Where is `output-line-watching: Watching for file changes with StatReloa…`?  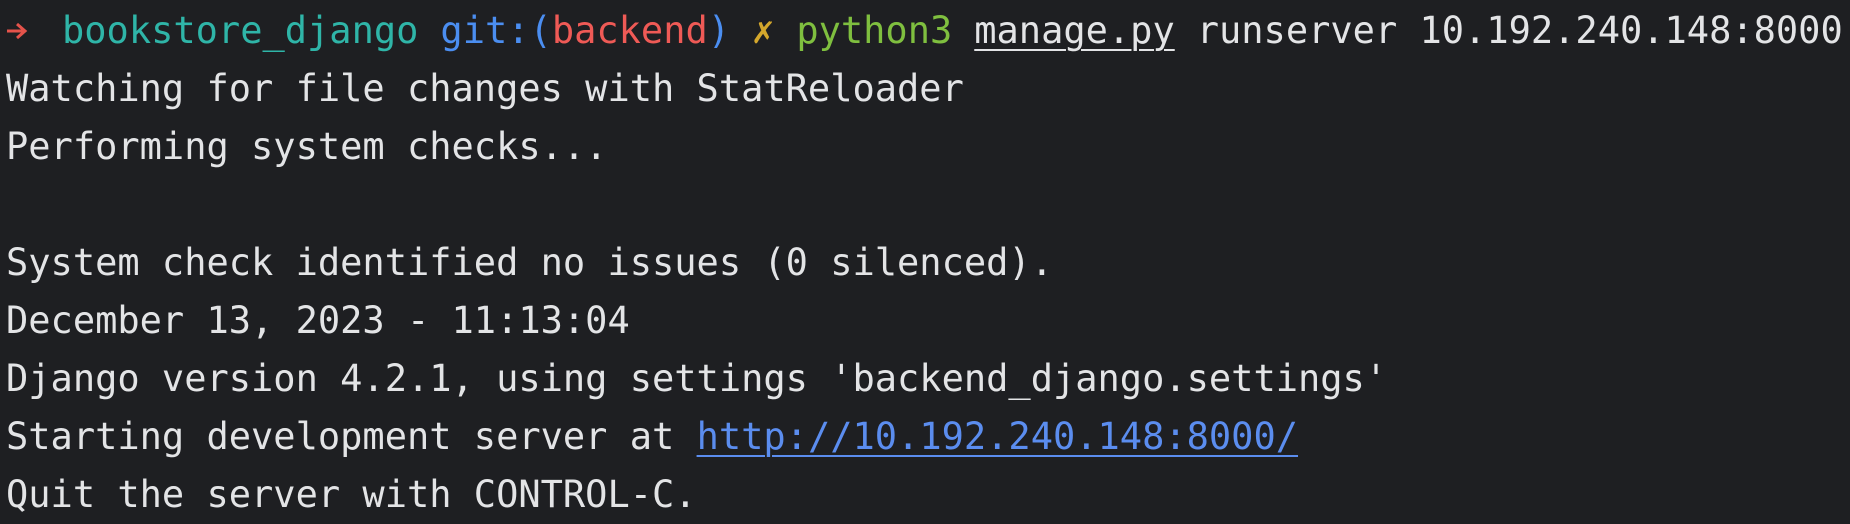 output-line-watching: Watching for file changes with StatReloa… is located at coordinates (485, 88).